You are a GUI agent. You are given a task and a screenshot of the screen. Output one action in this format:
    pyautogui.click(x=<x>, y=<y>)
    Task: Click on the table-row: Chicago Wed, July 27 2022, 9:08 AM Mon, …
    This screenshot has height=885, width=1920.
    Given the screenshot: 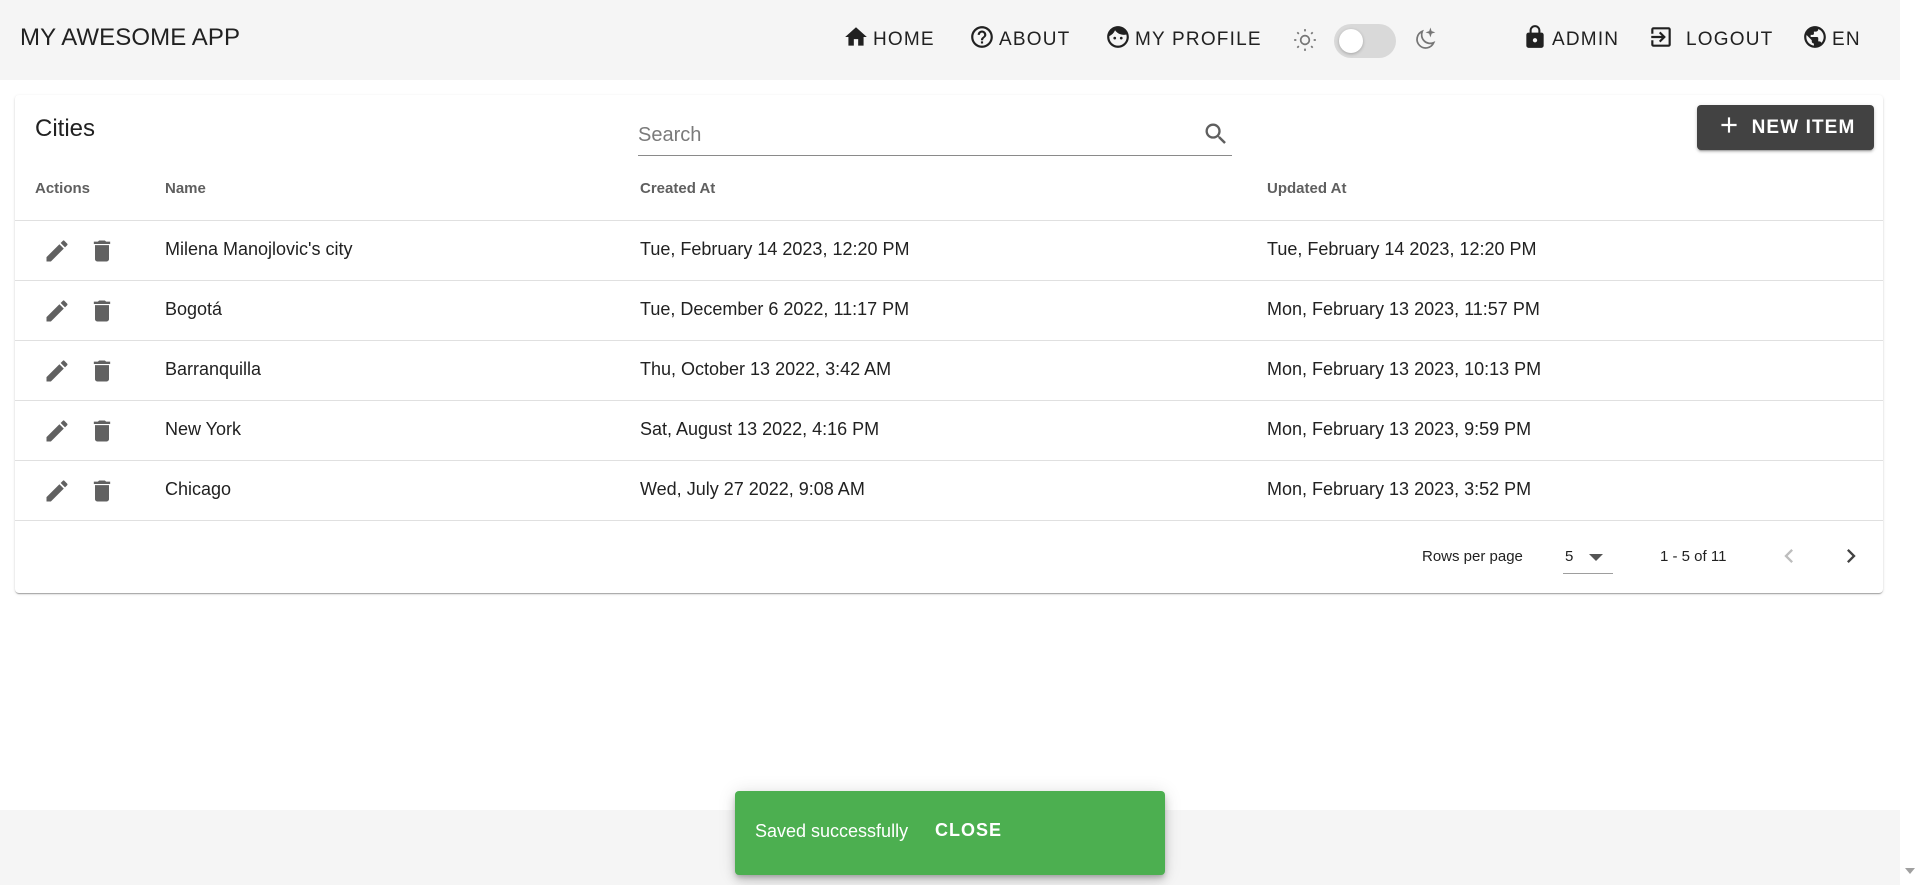 What is the action you would take?
    pyautogui.click(x=949, y=490)
    